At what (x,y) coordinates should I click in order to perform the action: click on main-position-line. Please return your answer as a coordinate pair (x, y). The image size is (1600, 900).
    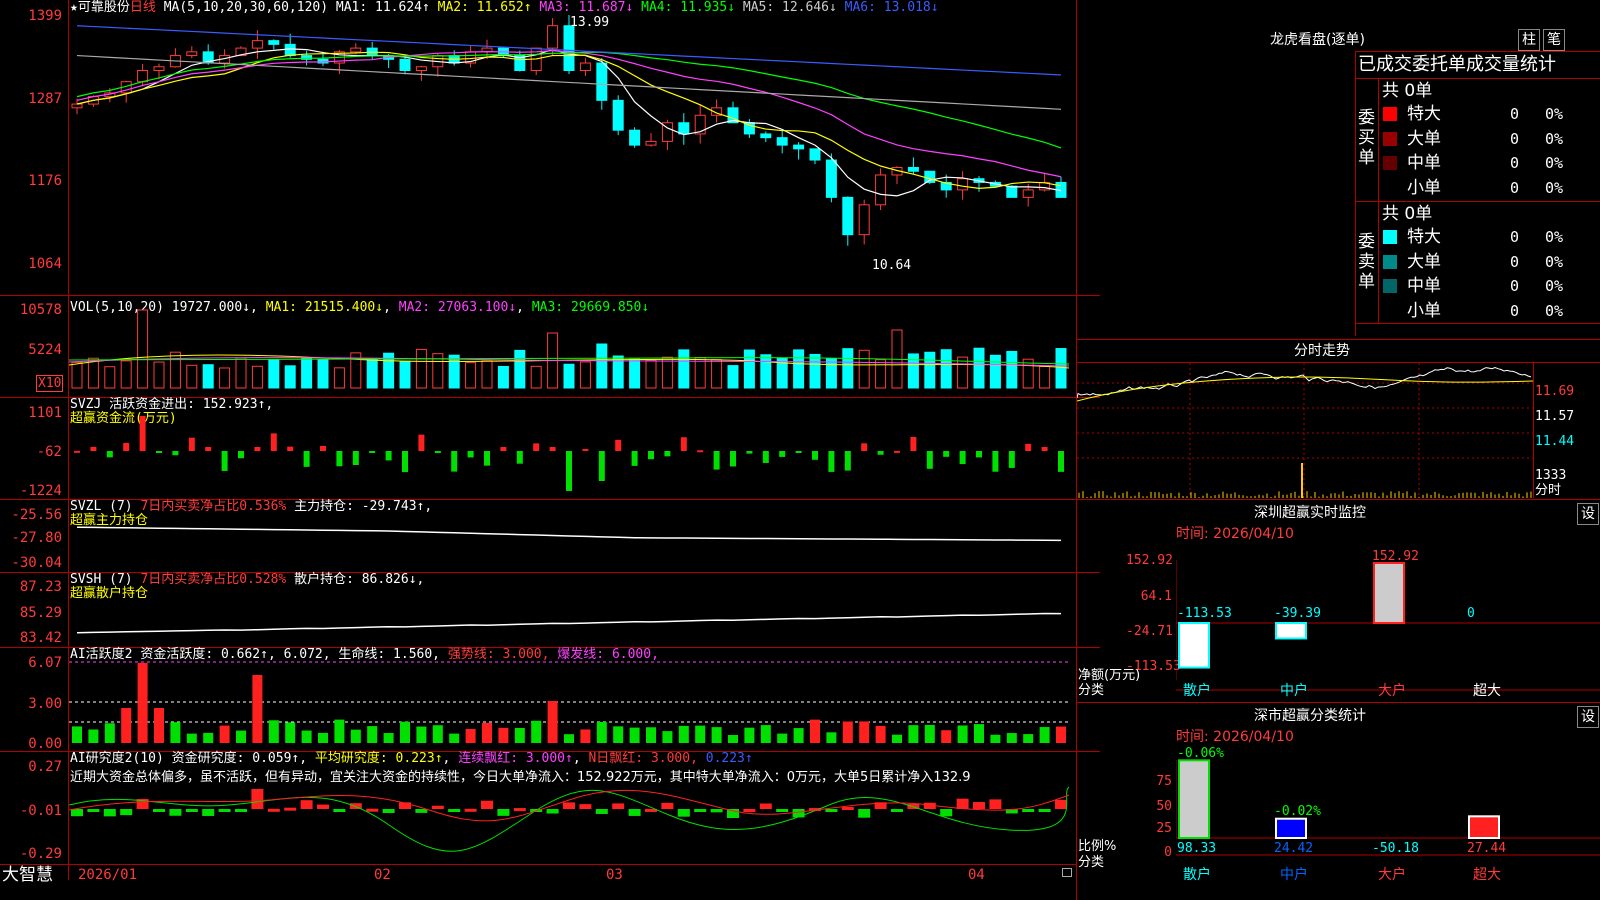
    Looking at the image, I should click on (569, 534).